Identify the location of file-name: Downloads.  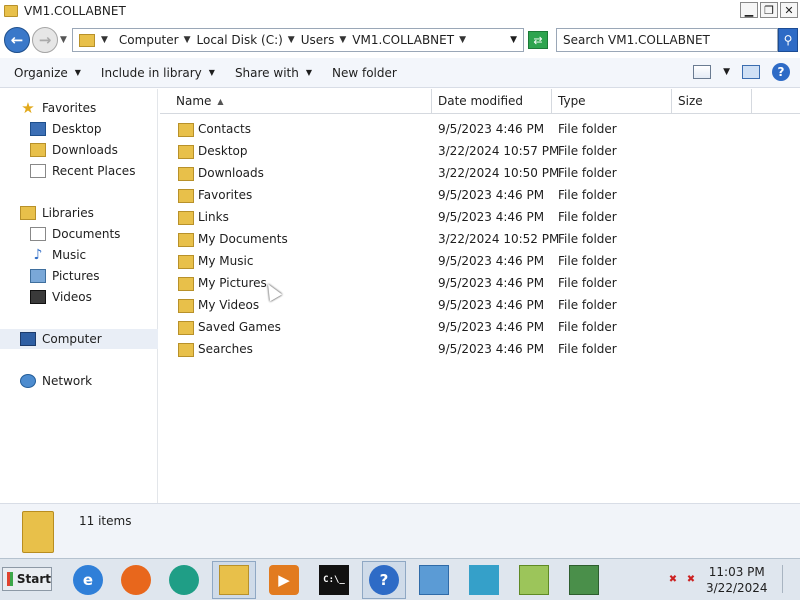
(231, 173).